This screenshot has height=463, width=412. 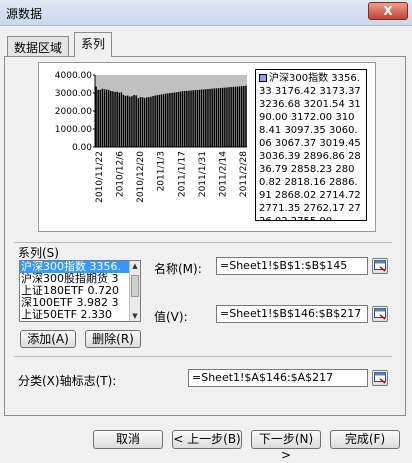 What do you see at coordinates (100, 177) in the screenshot?
I see `x-tick-label: 2010/11/22` at bounding box center [100, 177].